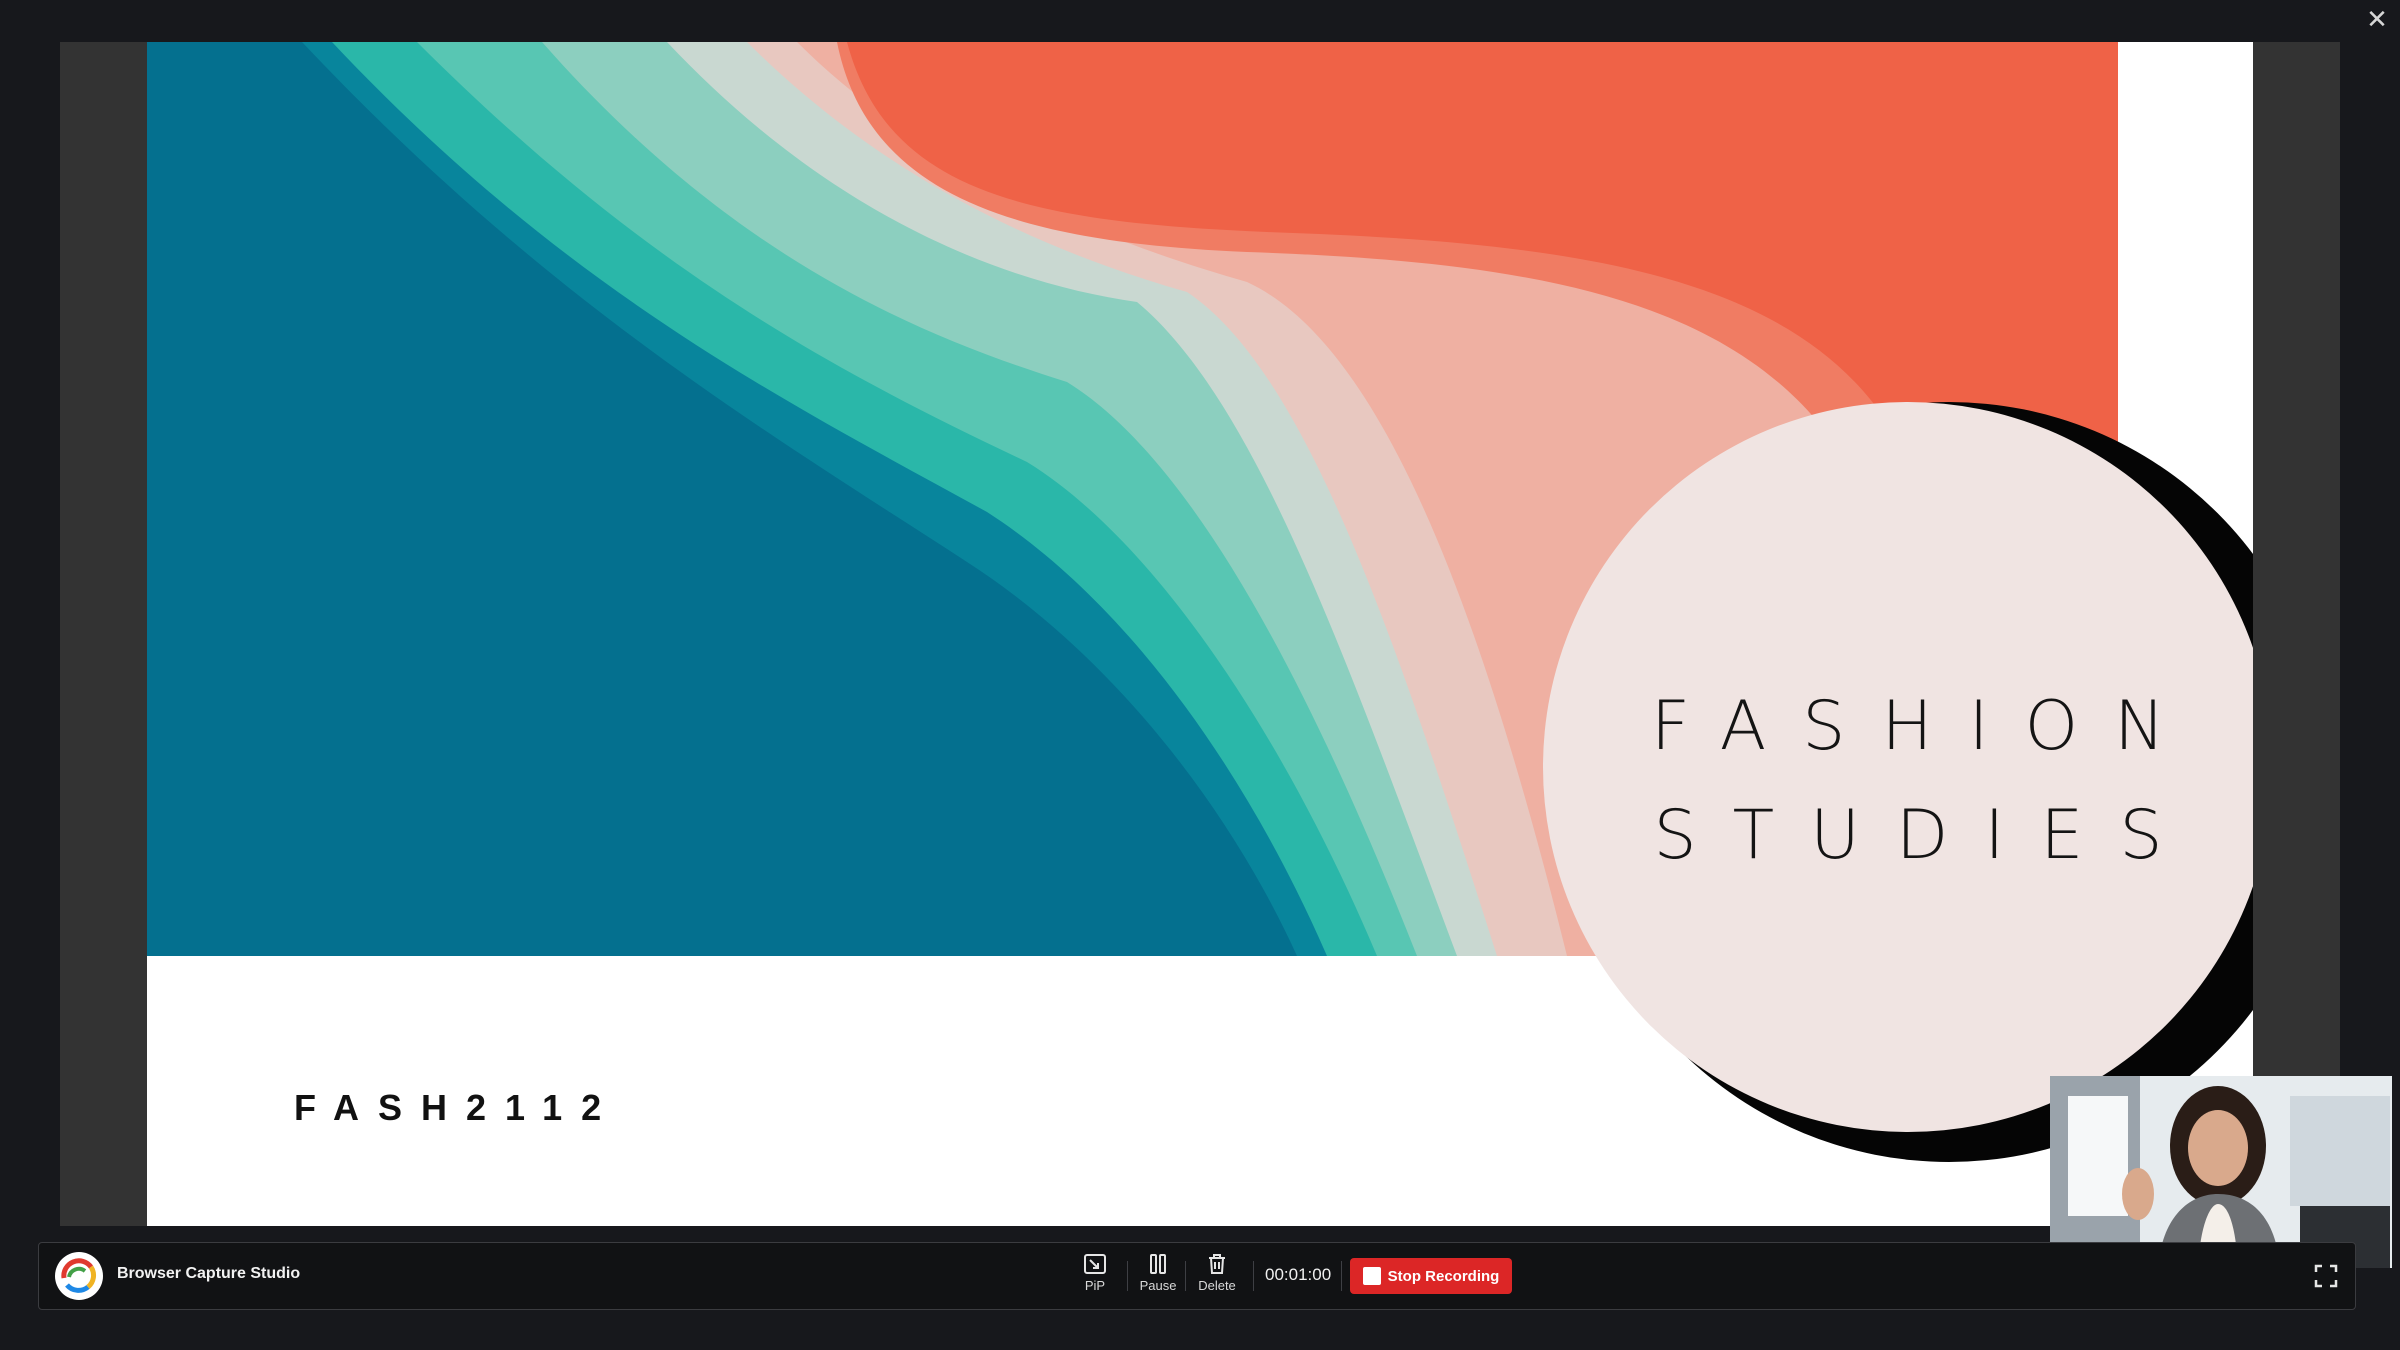  Describe the element at coordinates (1298, 1274) in the screenshot. I see `recording-timer: 00:01:00` at that location.